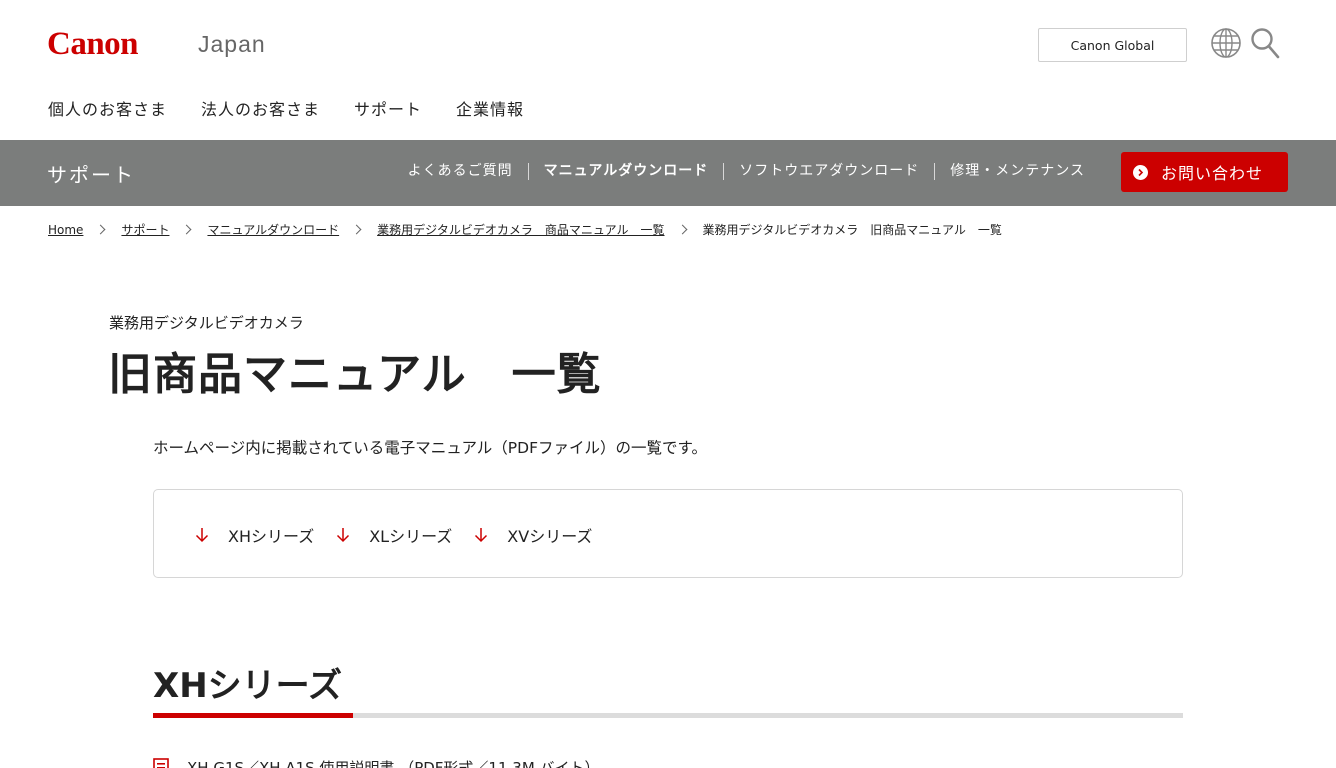 The width and height of the screenshot is (1336, 768). I want to click on nav-personal: 個人のお客さま, so click(107, 108).